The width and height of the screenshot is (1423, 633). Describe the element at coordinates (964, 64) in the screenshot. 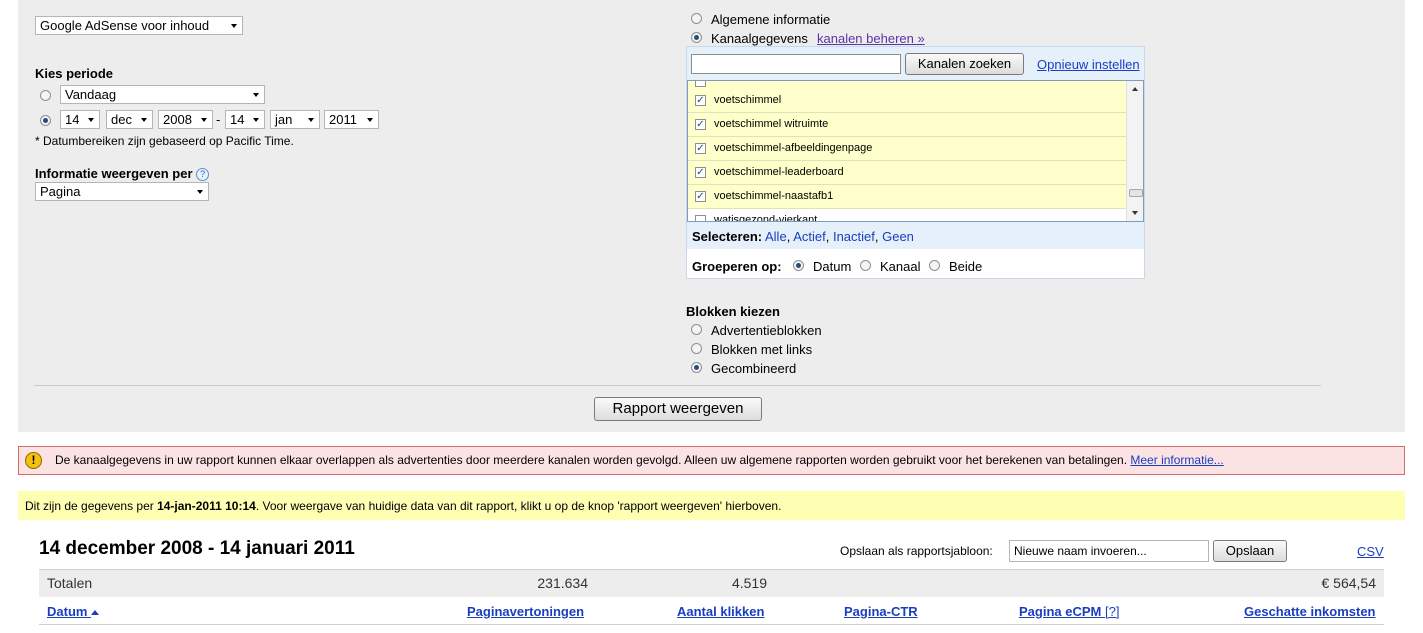

I see `channel-search-button: Kanalen zoeken` at that location.